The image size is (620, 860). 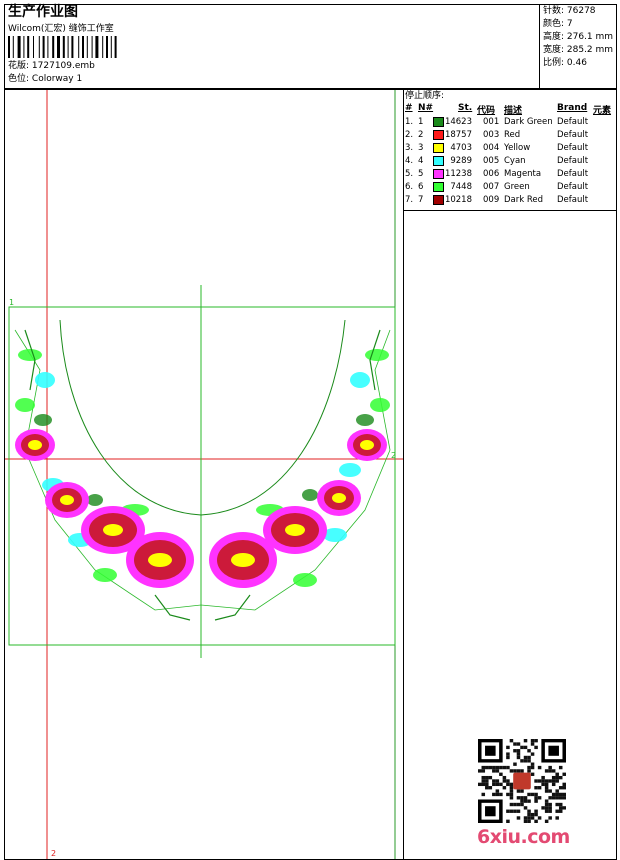 I want to click on row-needle: 2, so click(x=421, y=135).